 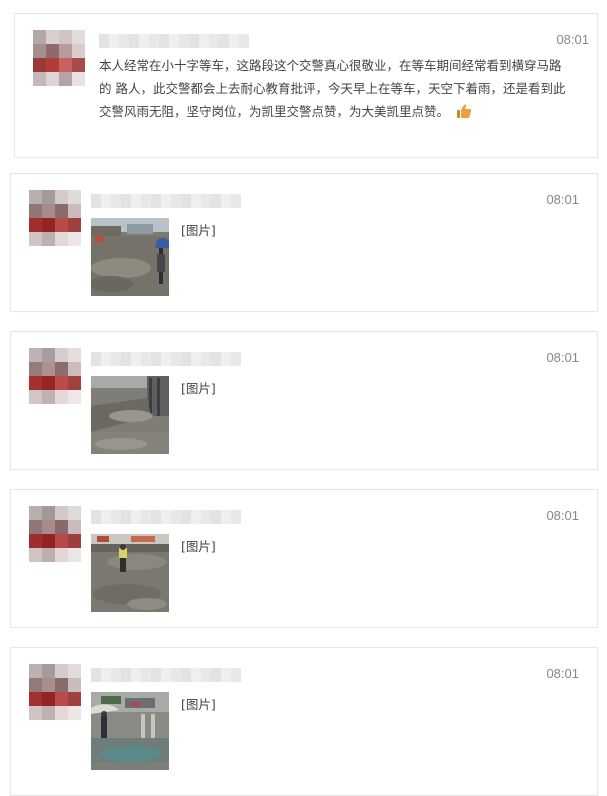 I want to click on thumbs-up-icon, so click(x=464, y=111).